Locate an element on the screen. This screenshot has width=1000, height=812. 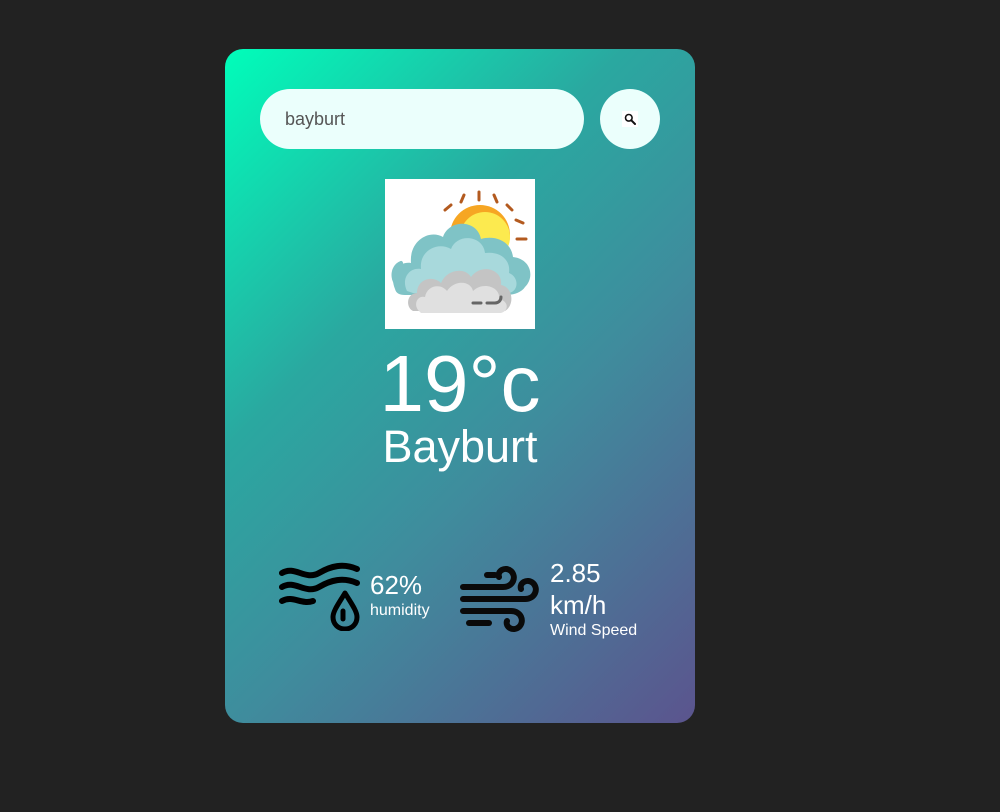
wind-detail: 2.85 km/h Wind Speed is located at coordinates (548, 599).